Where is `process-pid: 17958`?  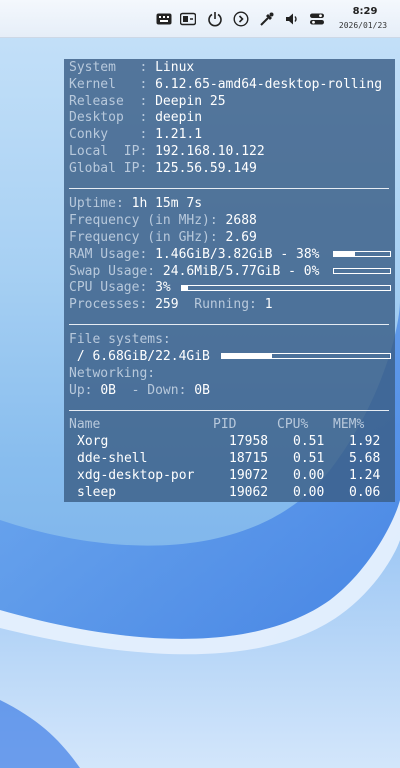 process-pid: 17958 is located at coordinates (249, 441).